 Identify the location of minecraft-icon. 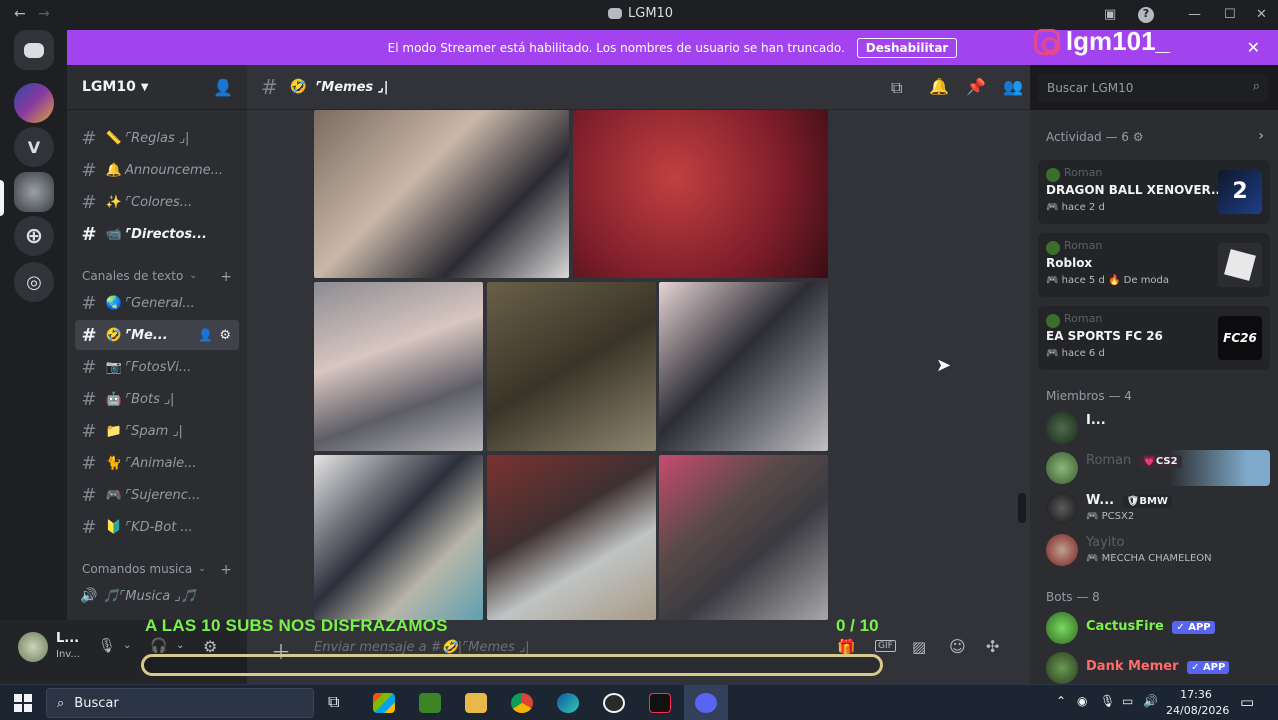
(430, 703).